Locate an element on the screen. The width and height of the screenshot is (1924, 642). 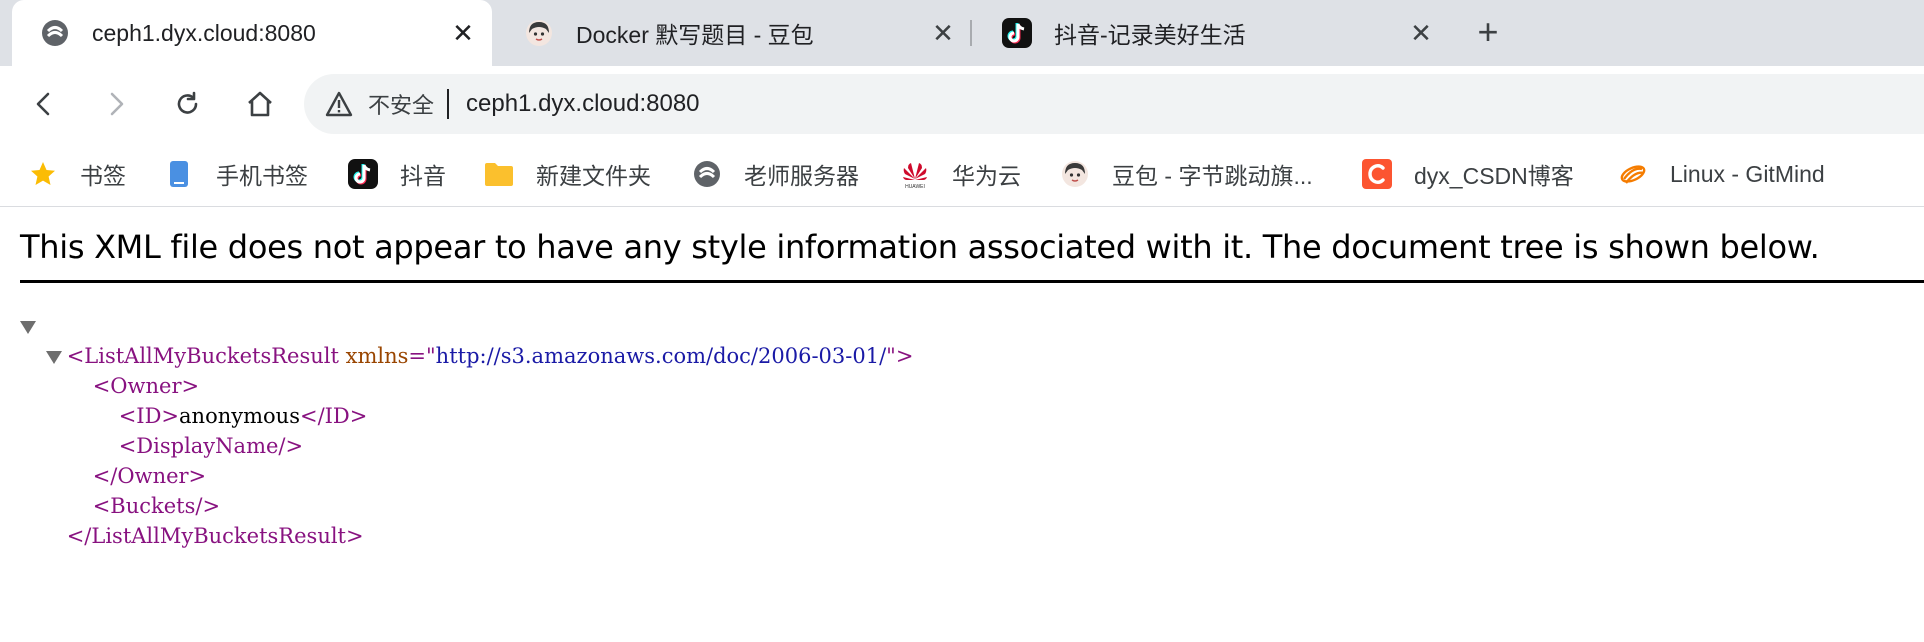
arrow-left-icon is located at coordinates (43, 104).